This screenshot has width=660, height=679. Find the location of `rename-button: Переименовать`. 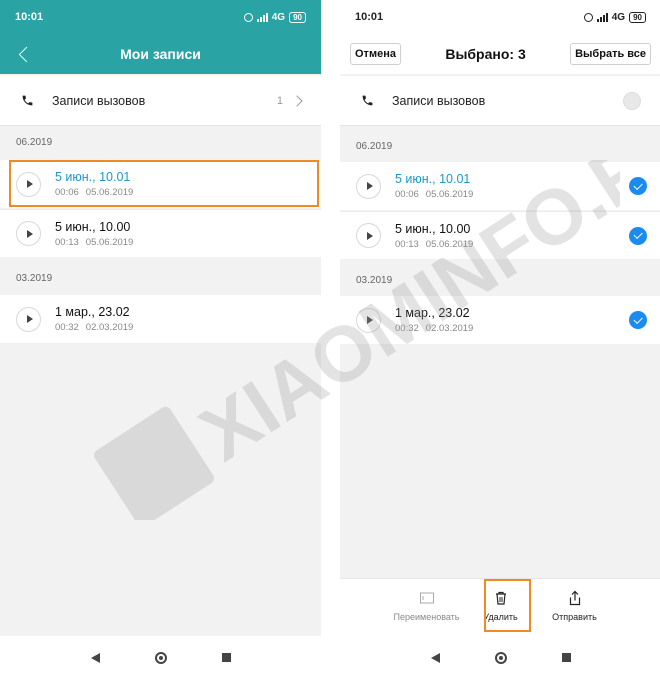

rename-button: Переименовать is located at coordinates (426, 607).